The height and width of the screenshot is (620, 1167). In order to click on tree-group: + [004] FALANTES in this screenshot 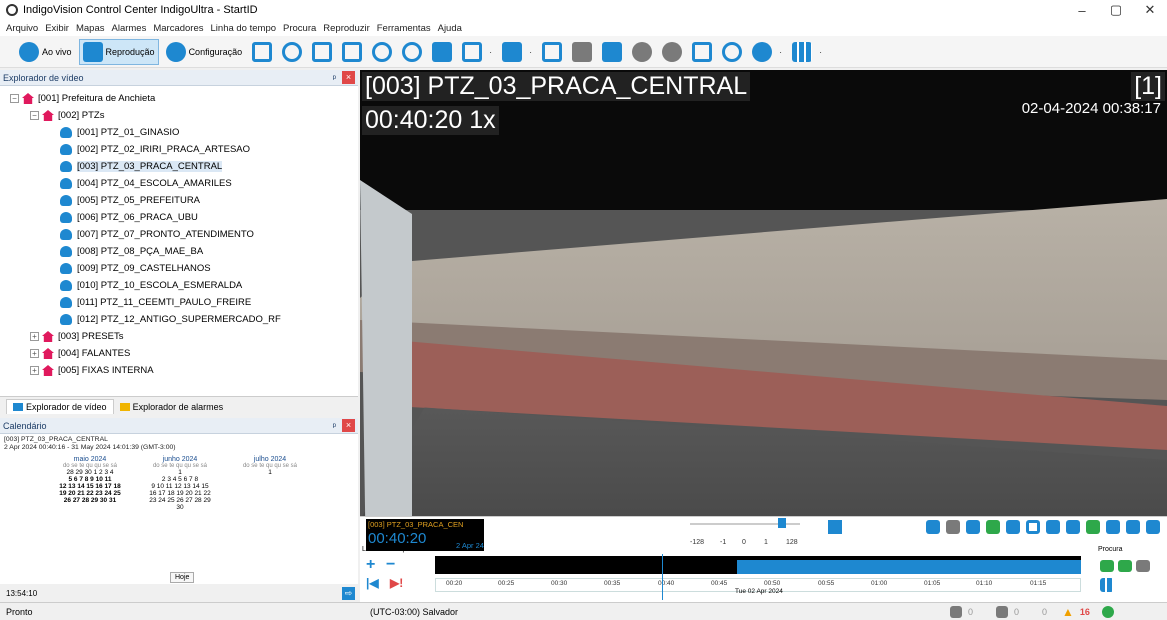, I will do `click(179, 353)`.